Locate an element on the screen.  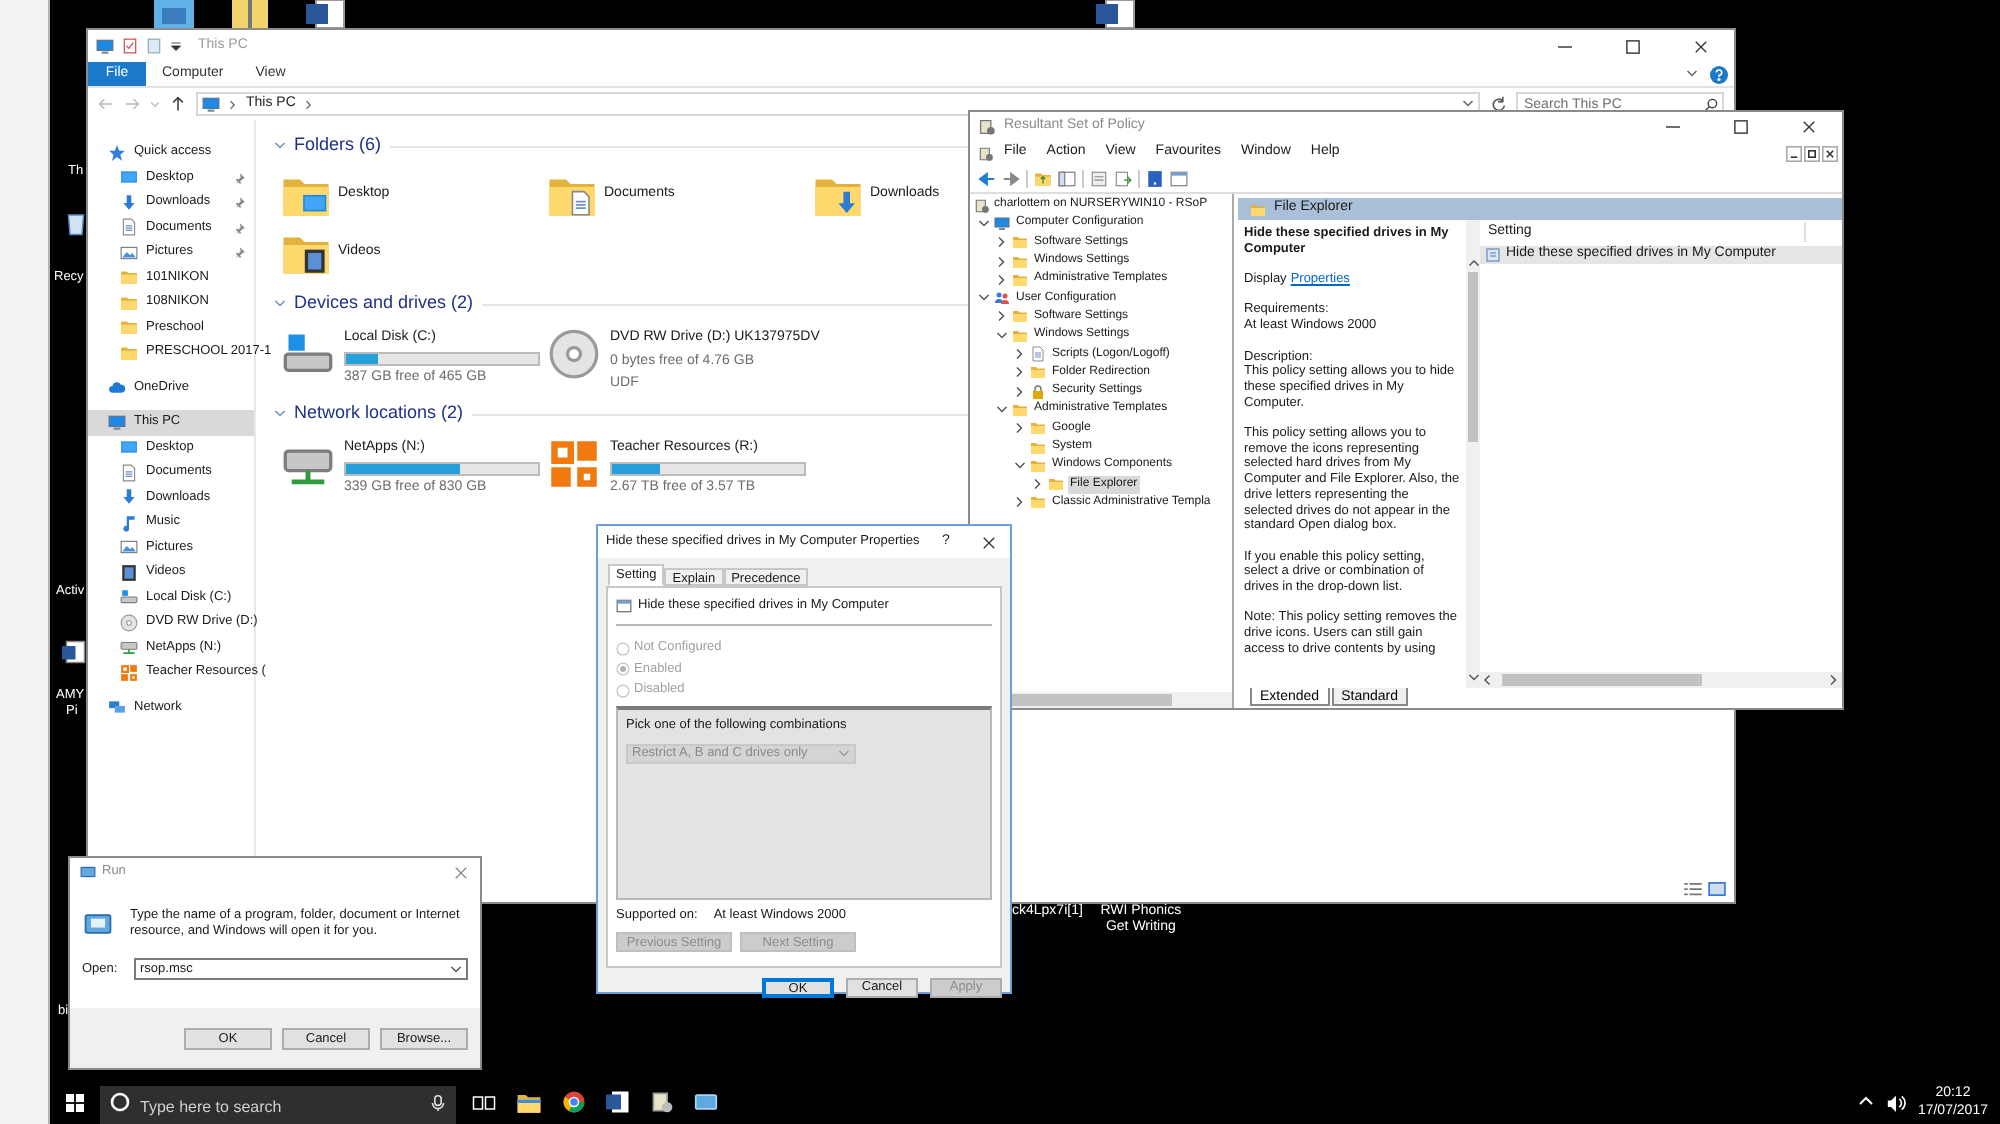
cloud-icon is located at coordinates (117, 387).